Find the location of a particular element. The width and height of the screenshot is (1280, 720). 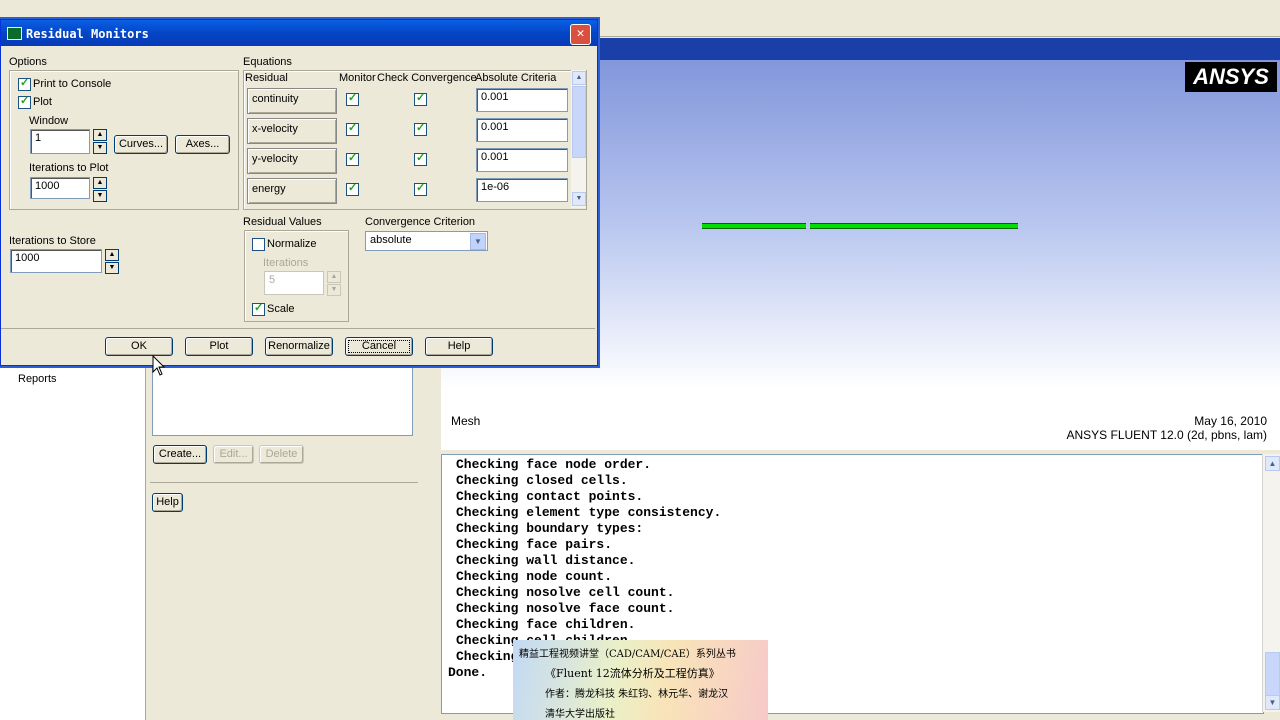

print-to-console-label: Print to Console is located at coordinates (72, 84).